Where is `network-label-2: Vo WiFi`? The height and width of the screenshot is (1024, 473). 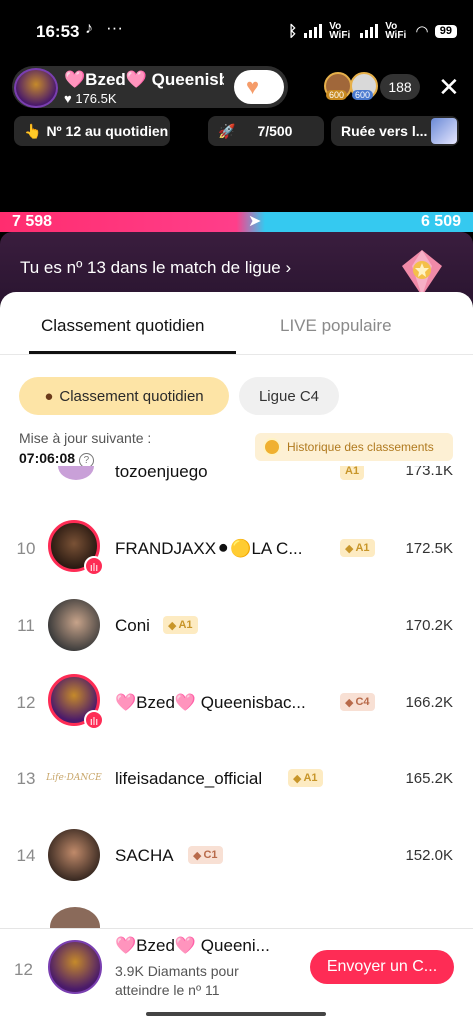 network-label-2: Vo WiFi is located at coordinates (396, 31).